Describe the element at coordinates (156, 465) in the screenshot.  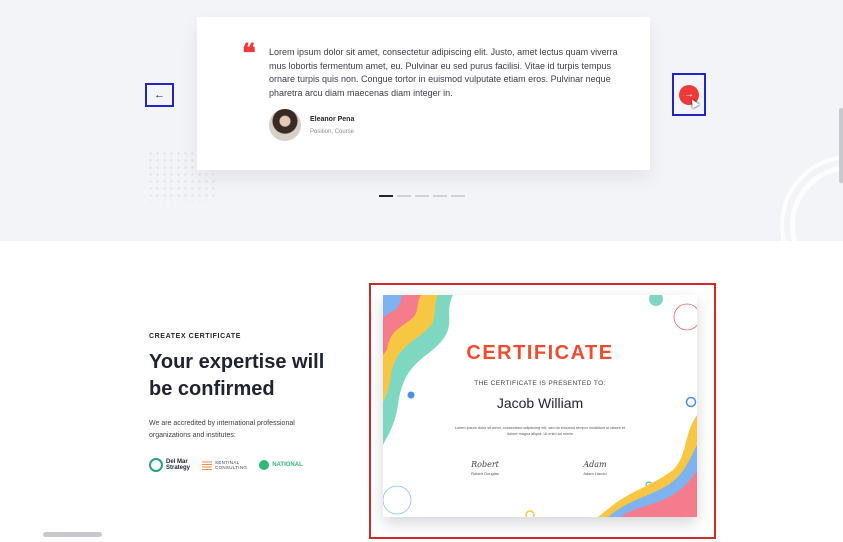
I see `del-mar-icon` at that location.